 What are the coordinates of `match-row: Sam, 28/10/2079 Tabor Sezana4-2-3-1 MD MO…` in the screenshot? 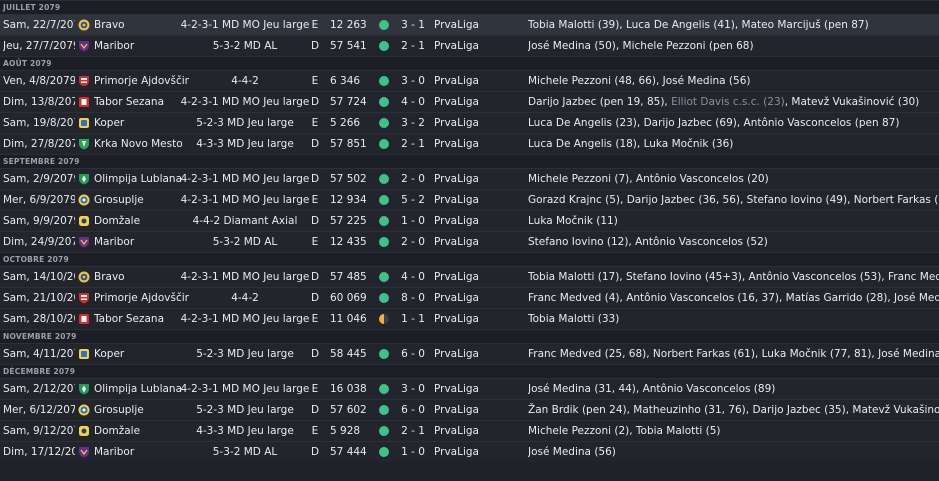 It's located at (469, 318).